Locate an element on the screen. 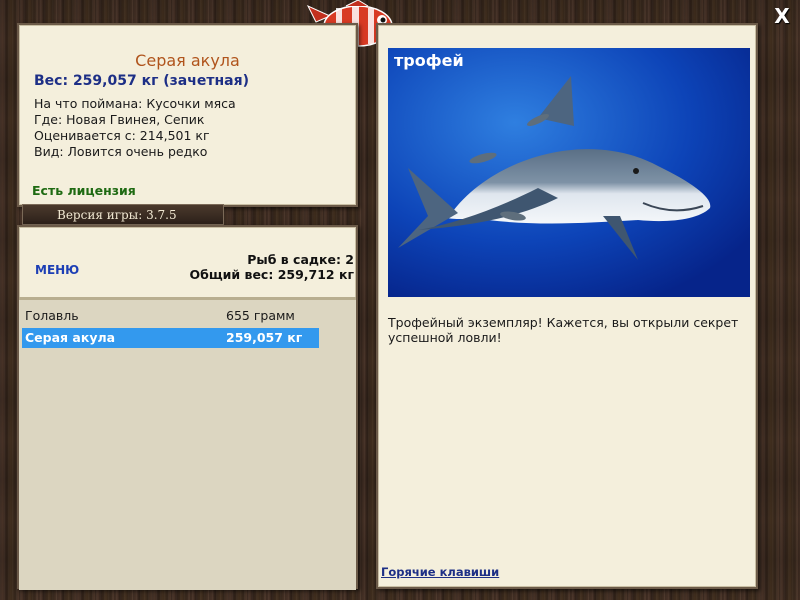 This screenshot has height=600, width=800. hotkeys-link: Горячие клавиши is located at coordinates (440, 572).